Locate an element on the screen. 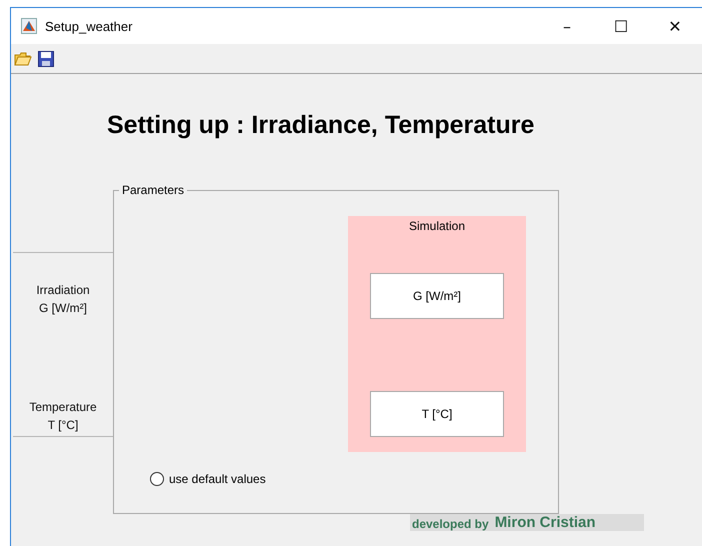 The width and height of the screenshot is (702, 546). save-icon is located at coordinates (46, 58).